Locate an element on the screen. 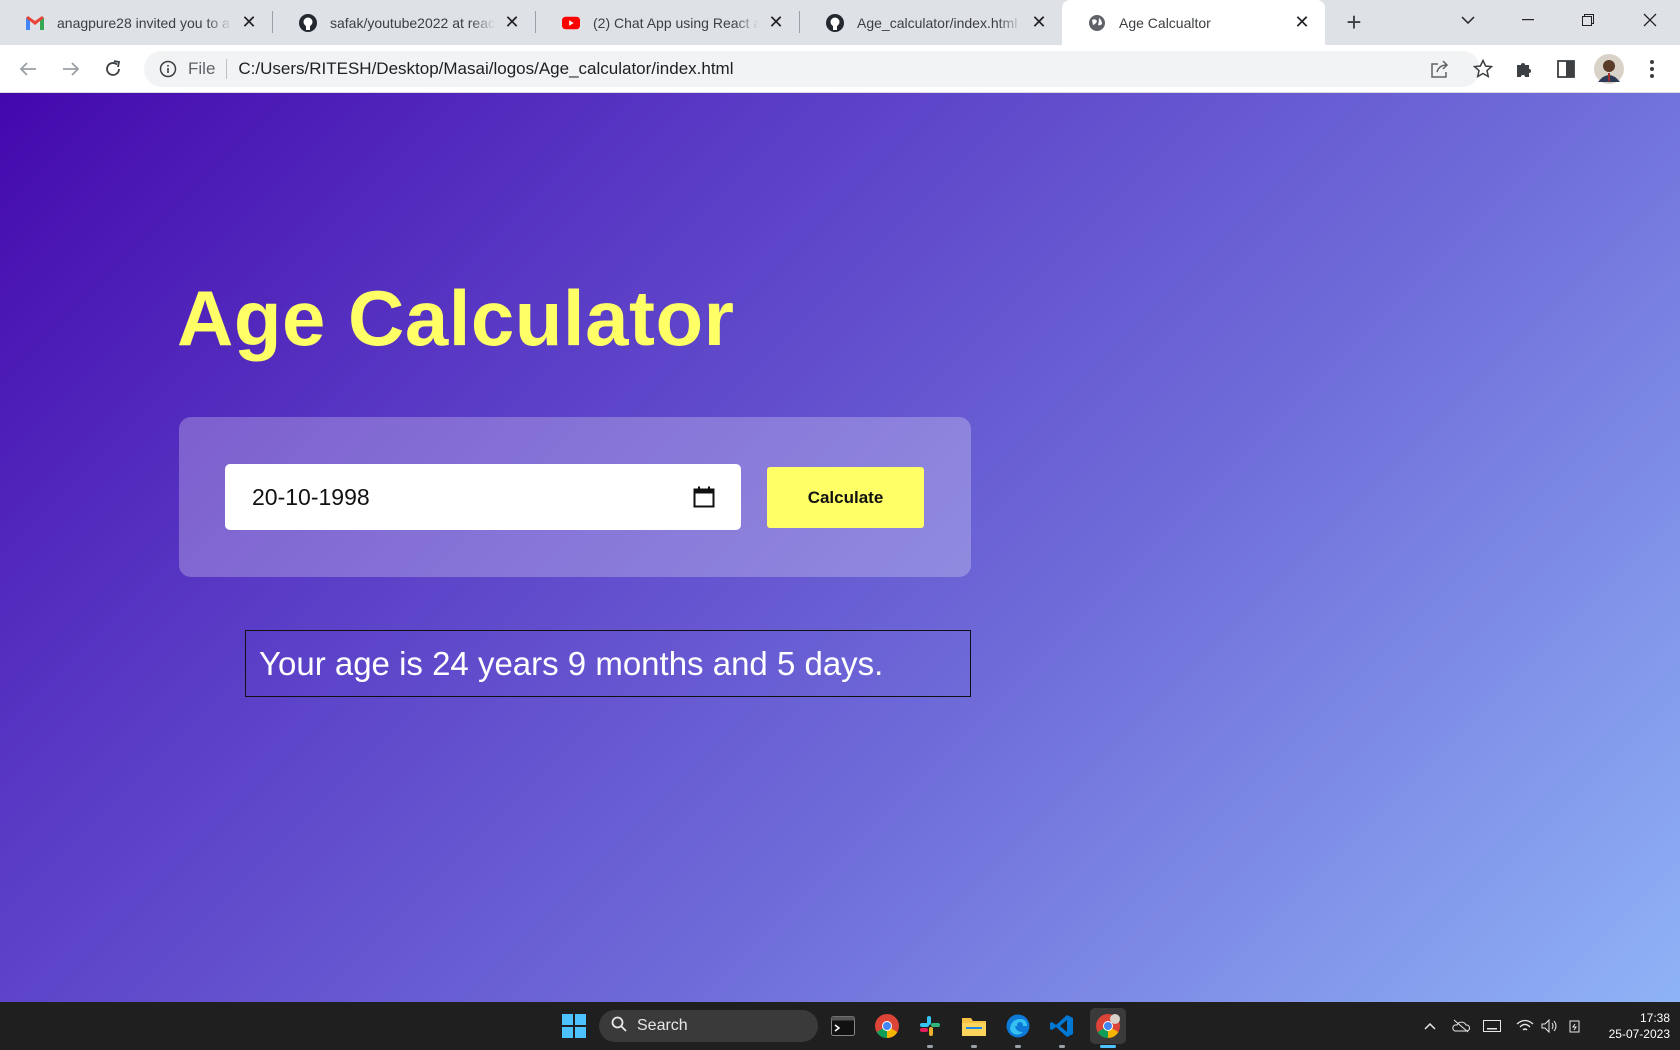 This screenshot has height=1050, width=1680. minimize-icon is located at coordinates (1528, 20).